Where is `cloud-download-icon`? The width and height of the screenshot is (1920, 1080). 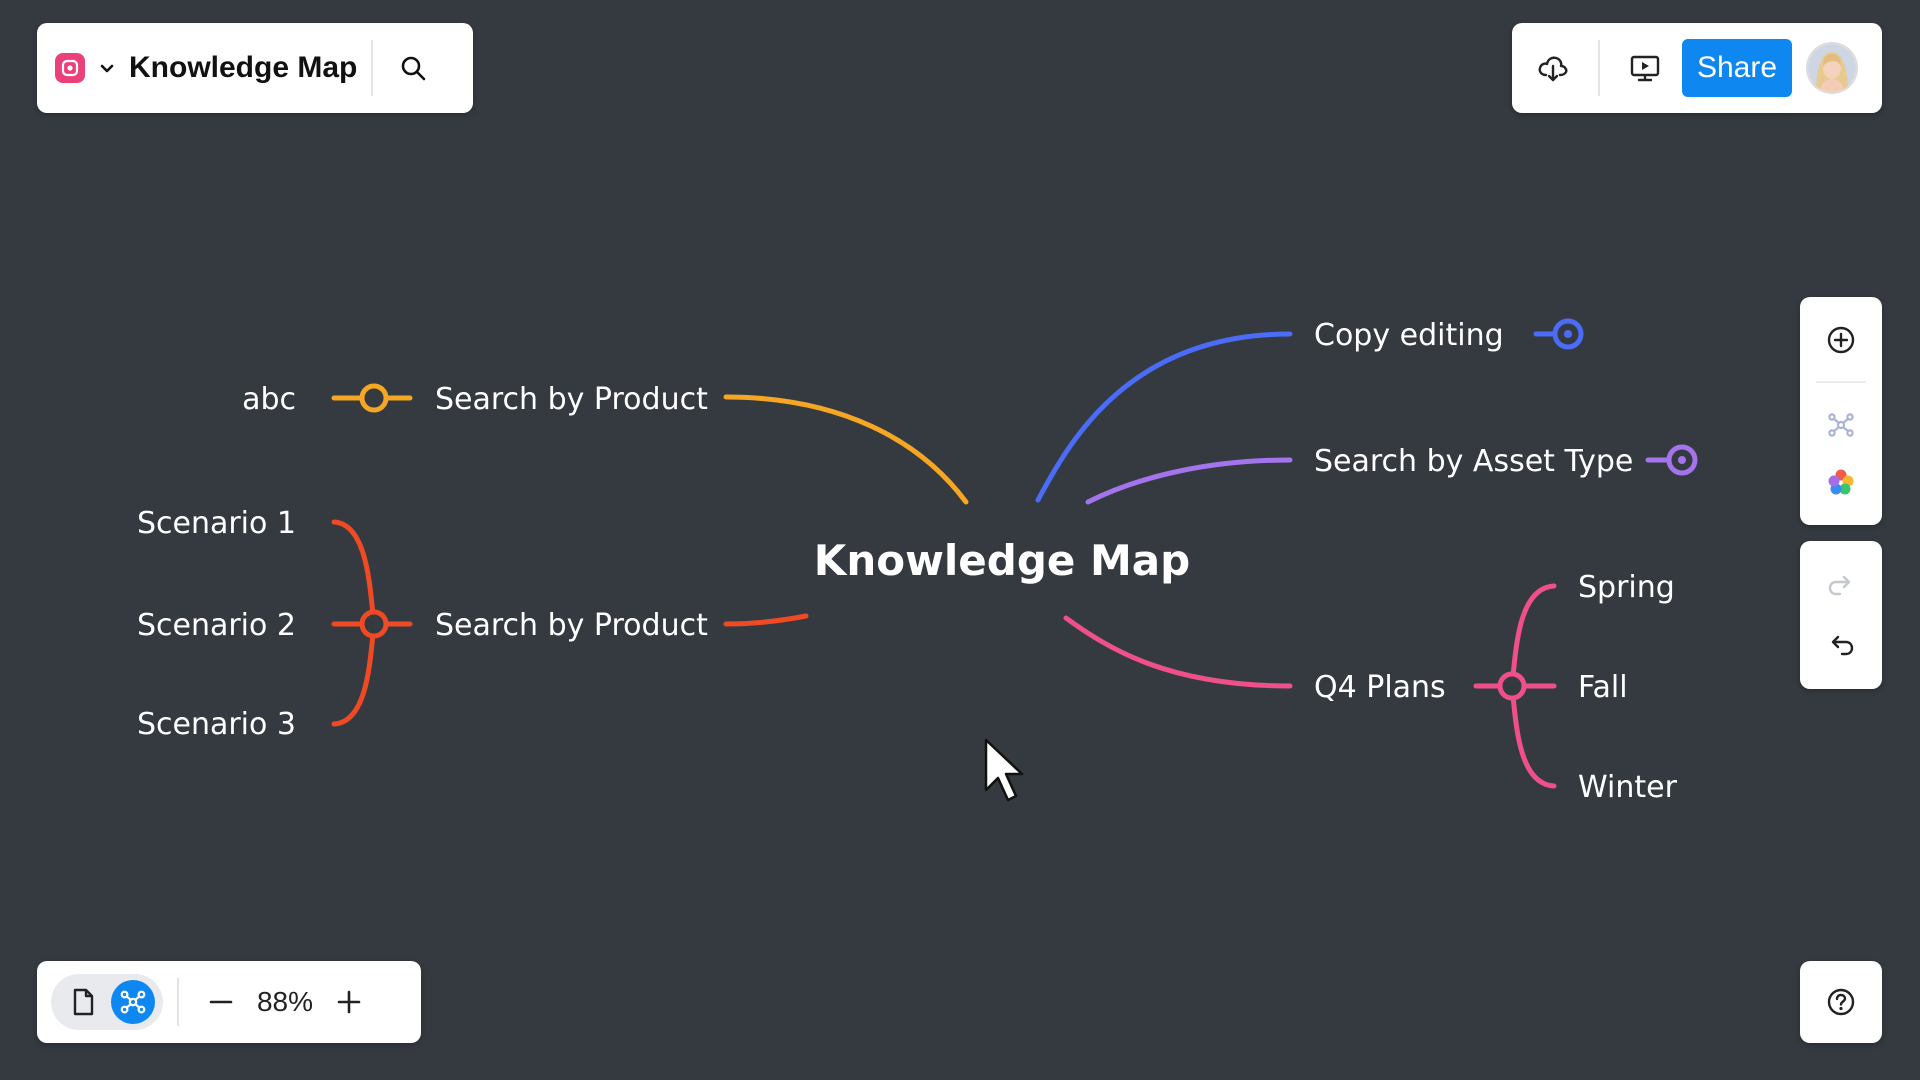
cloud-download-icon is located at coordinates (1553, 68).